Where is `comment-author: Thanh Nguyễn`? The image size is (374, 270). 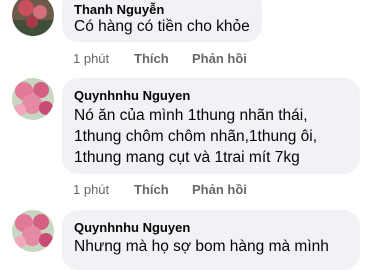 comment-author: Thanh Nguyễn is located at coordinates (119, 9).